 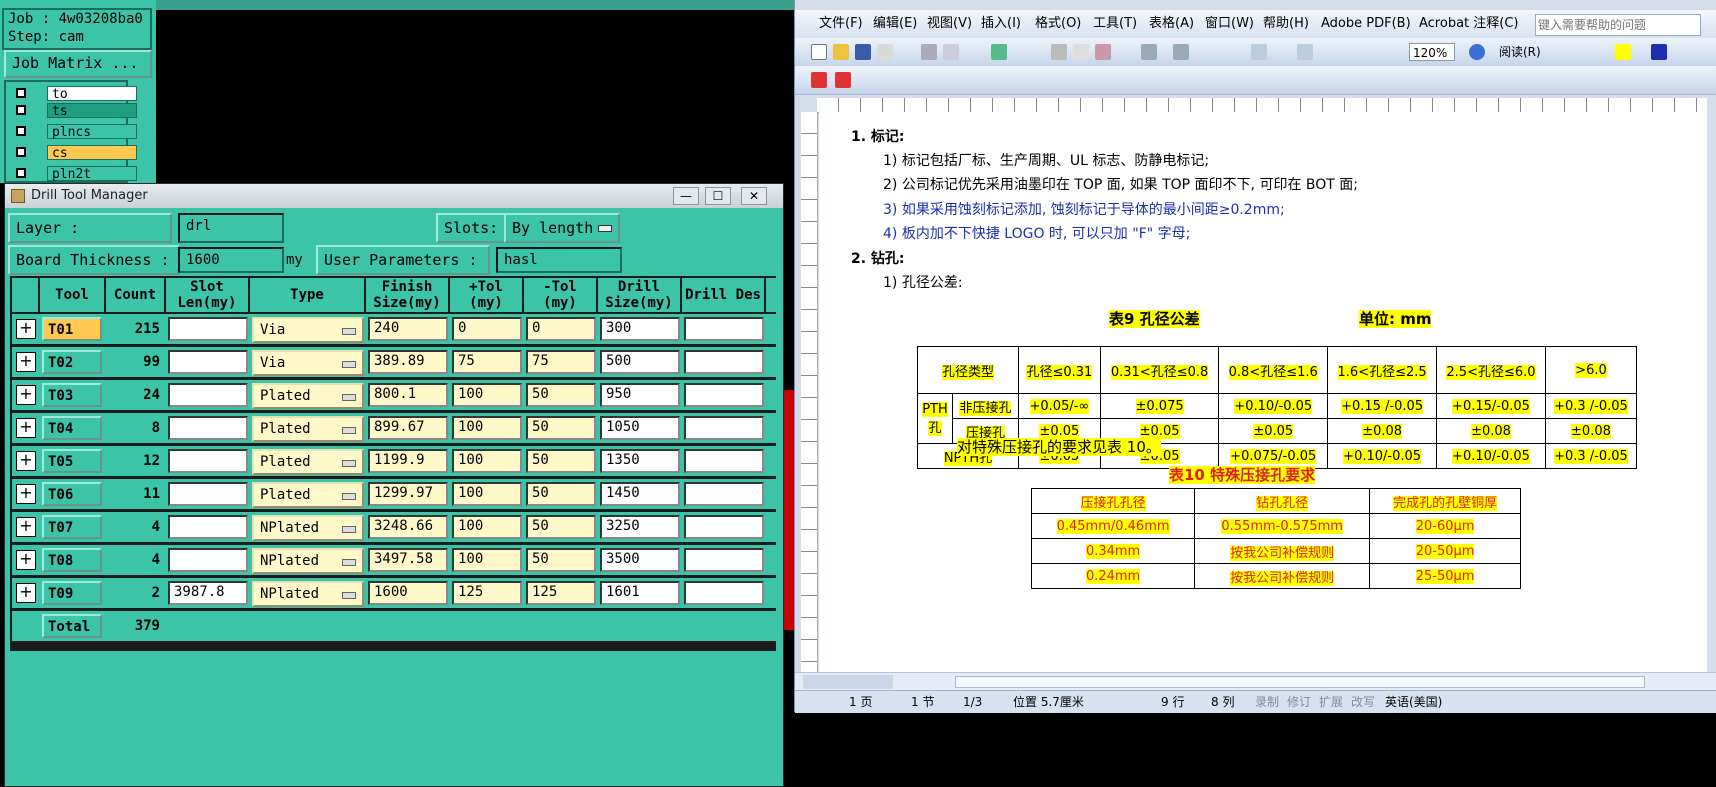 What do you see at coordinates (562, 228) in the screenshot?
I see `slots-dropdown: By length` at bounding box center [562, 228].